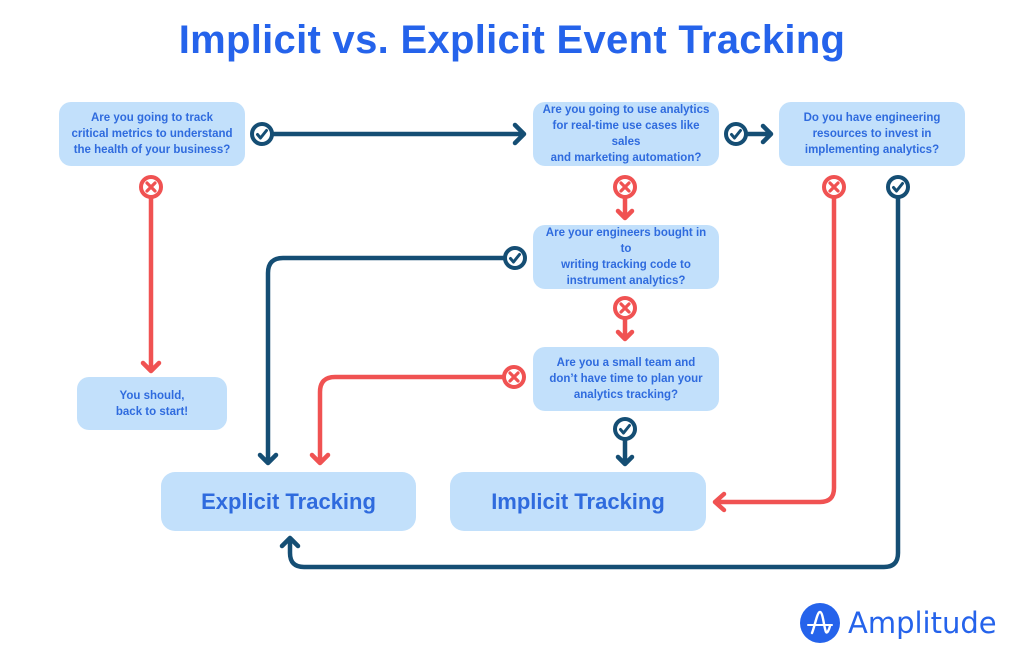 The width and height of the screenshot is (1024, 666). Describe the element at coordinates (398, 134) in the screenshot. I see `edge-q1-q2-yes` at that location.